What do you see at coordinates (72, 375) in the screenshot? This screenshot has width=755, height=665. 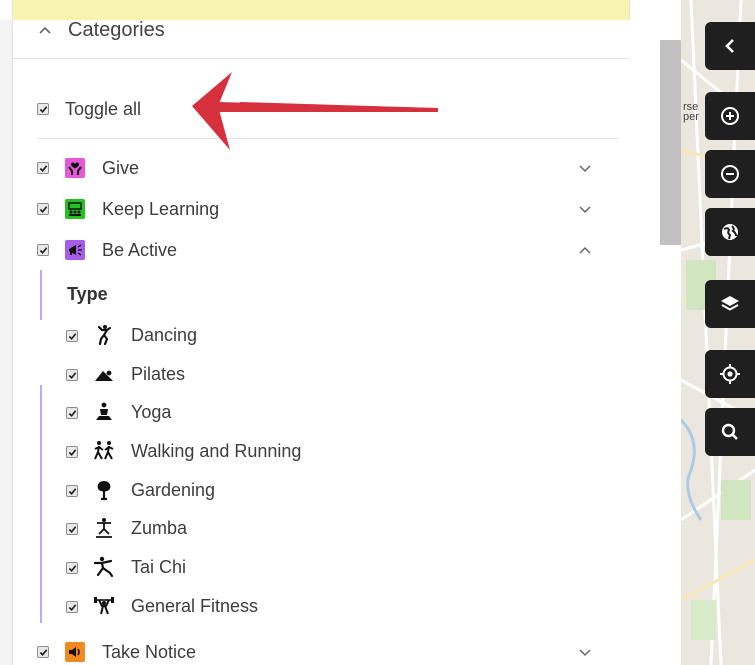 I see `pilates-checkbox` at bounding box center [72, 375].